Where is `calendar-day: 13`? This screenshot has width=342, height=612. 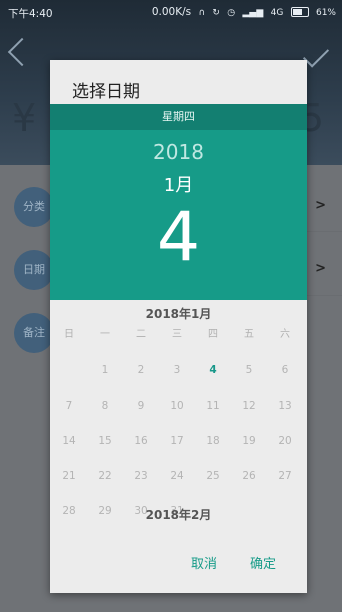 calendar-day: 13 is located at coordinates (285, 406).